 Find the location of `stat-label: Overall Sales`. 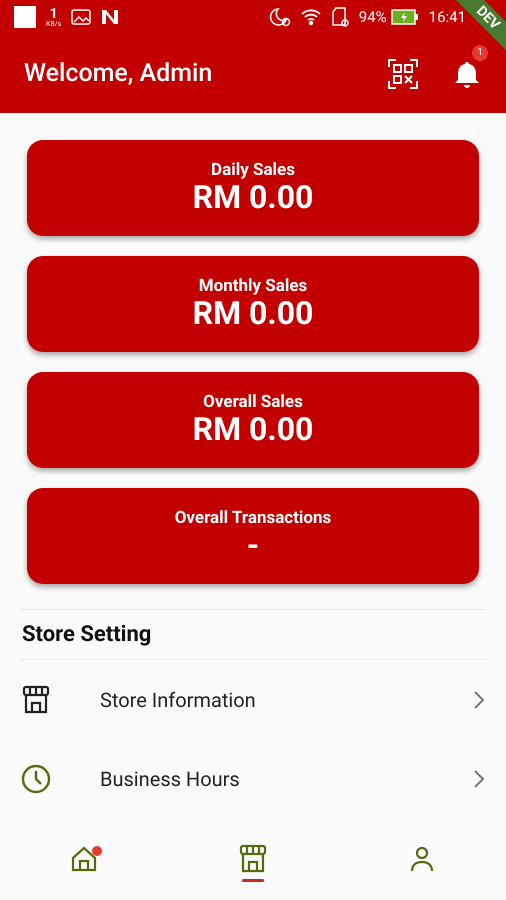

stat-label: Overall Sales is located at coordinates (253, 402).